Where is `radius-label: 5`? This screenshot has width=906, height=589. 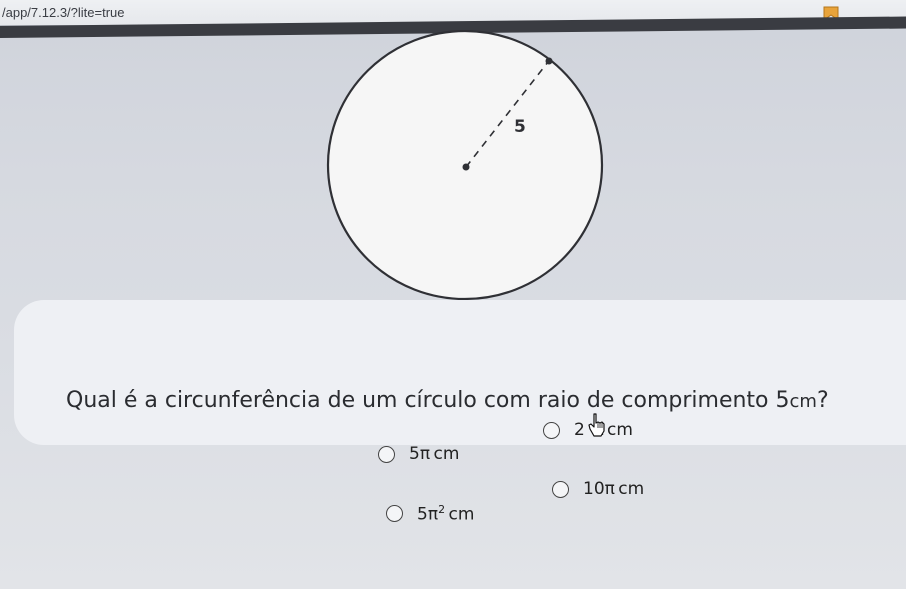 radius-label: 5 is located at coordinates (520, 127).